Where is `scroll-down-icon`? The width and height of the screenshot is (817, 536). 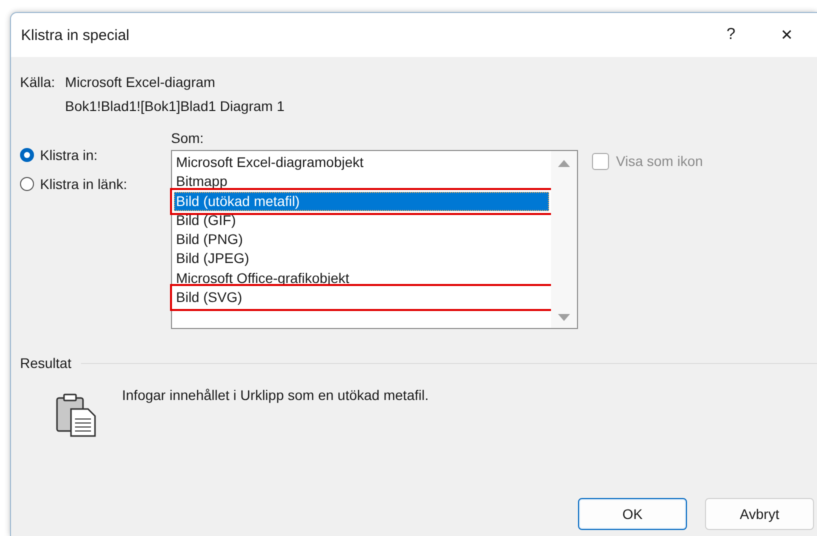
scroll-down-icon is located at coordinates (564, 318).